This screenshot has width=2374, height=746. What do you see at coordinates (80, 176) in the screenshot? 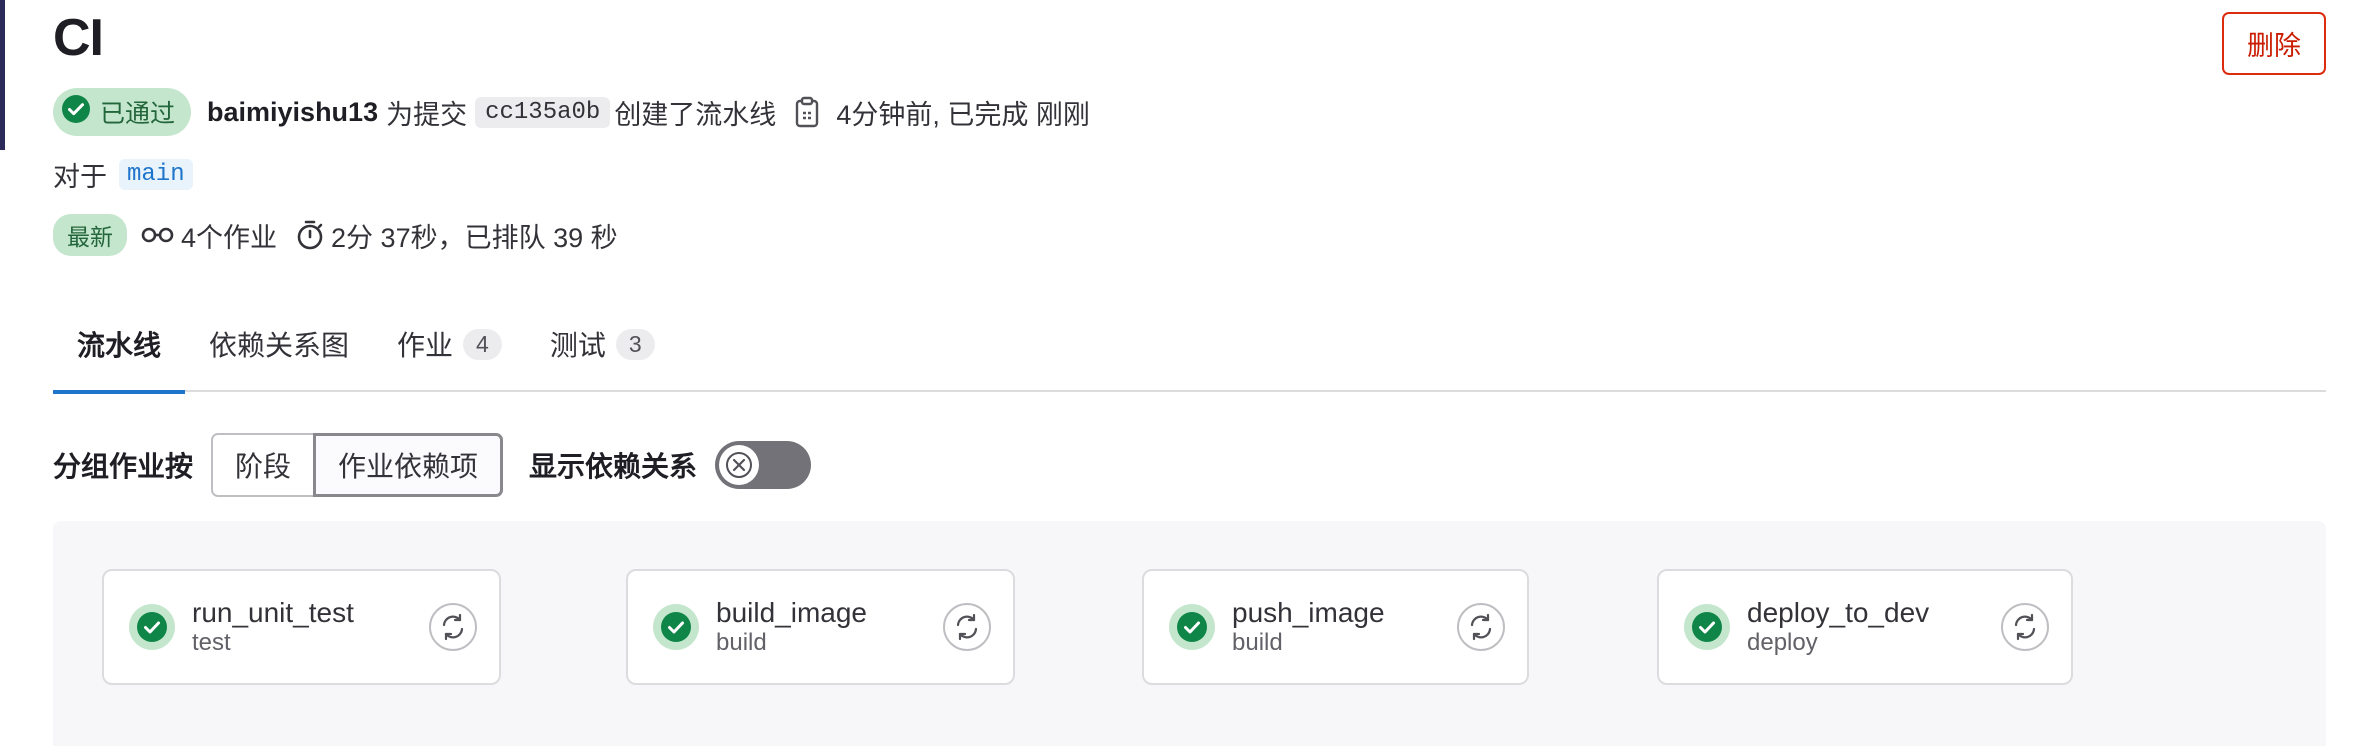
I see `ref-prefix: 对于` at bounding box center [80, 176].